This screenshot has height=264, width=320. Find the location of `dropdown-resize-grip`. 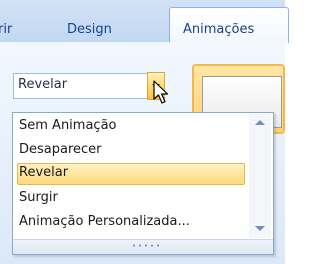

dropdown-resize-grip is located at coordinates (143, 246).